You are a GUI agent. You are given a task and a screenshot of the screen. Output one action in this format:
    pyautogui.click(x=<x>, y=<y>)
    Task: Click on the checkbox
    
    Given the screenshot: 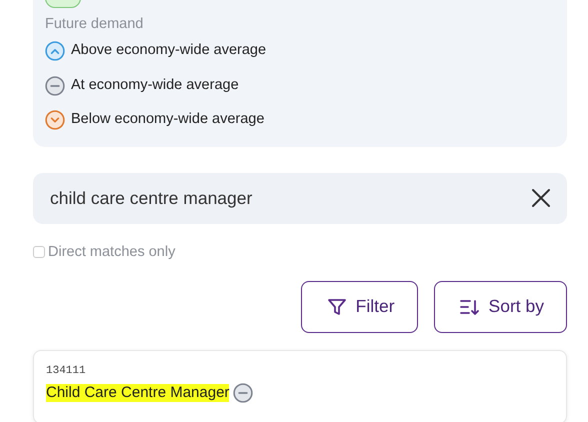 What is the action you would take?
    pyautogui.click(x=39, y=252)
    